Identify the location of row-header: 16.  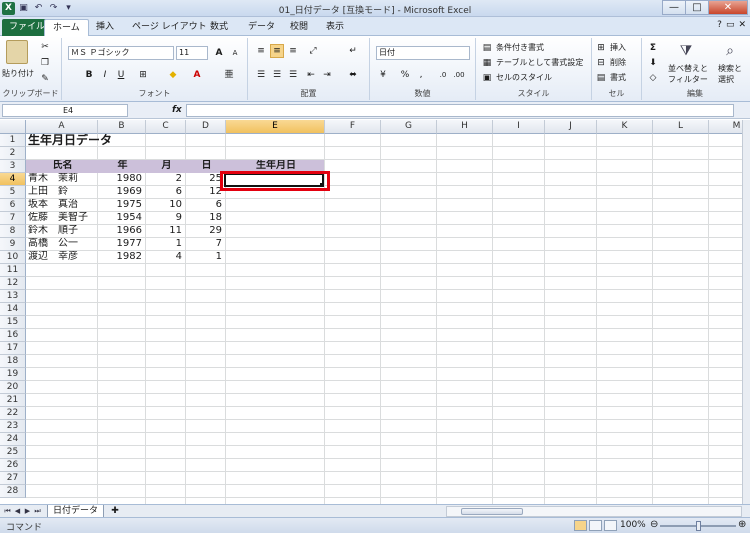
(13, 335).